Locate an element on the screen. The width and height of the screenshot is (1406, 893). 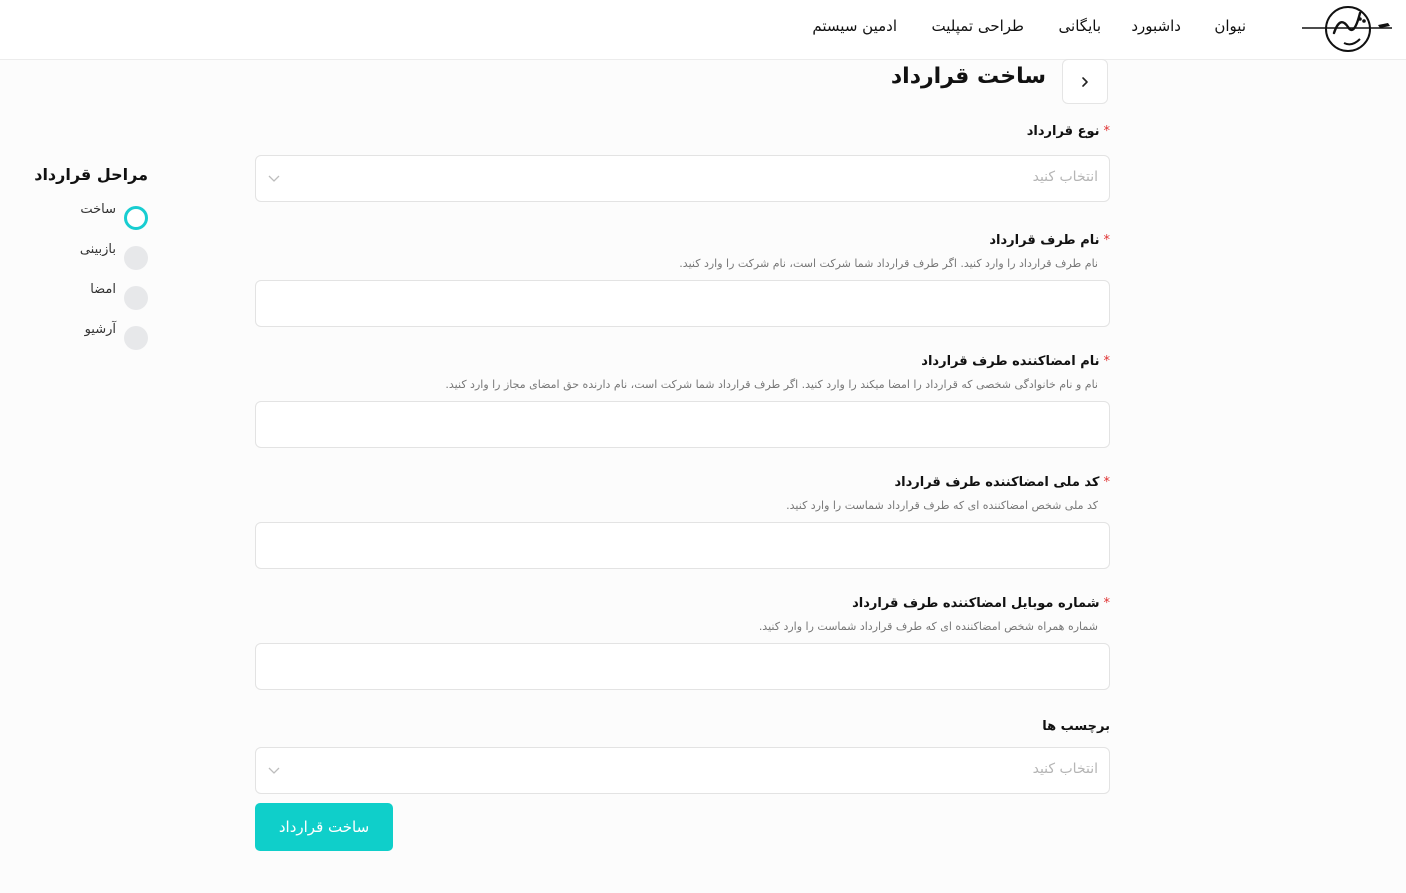
signer-name-label: *نام امضاکننده طرف قرارداد is located at coordinates (1015, 361).